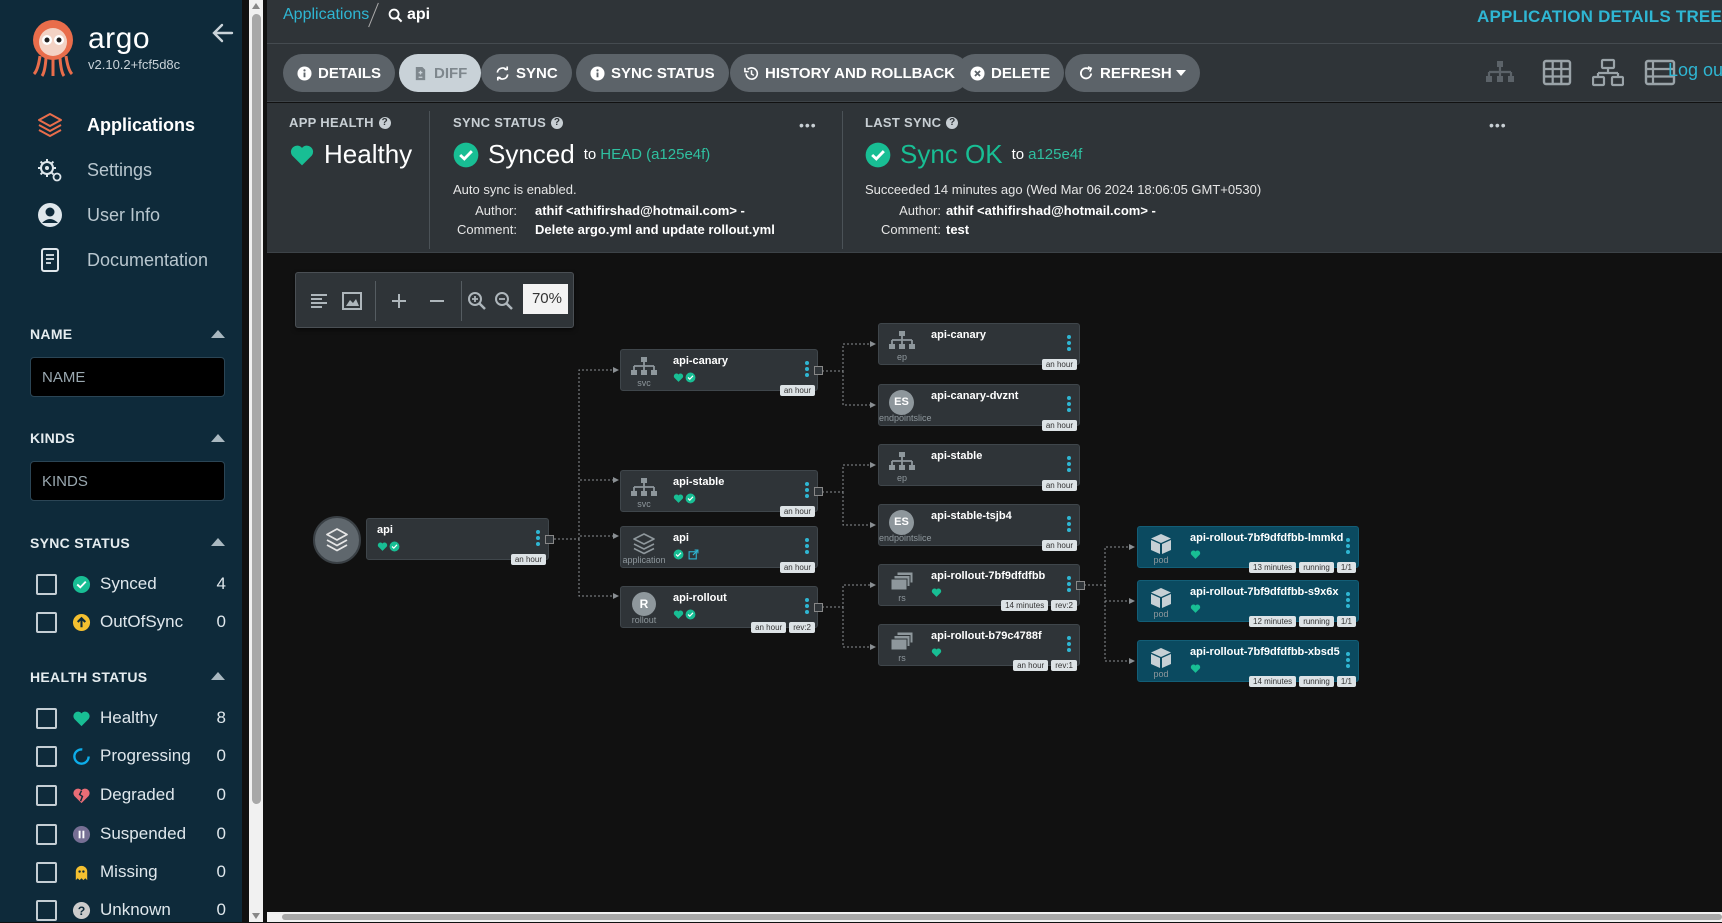 Image resolution: width=1722 pixels, height=923 pixels. Describe the element at coordinates (136, 125) in the screenshot. I see `nav-applications: Applications` at that location.